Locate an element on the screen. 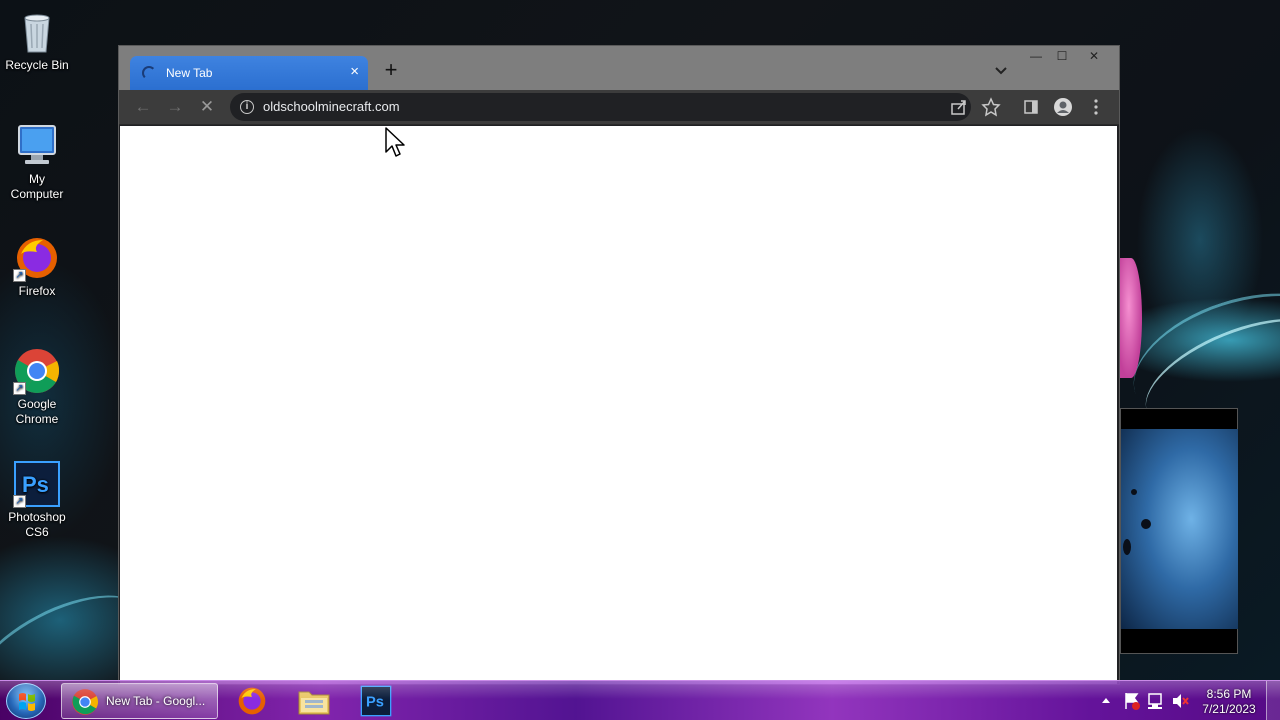 The width and height of the screenshot is (1280, 720). desktop-icon-google-chrome: ↗ Google Chrome is located at coordinates (37, 387).